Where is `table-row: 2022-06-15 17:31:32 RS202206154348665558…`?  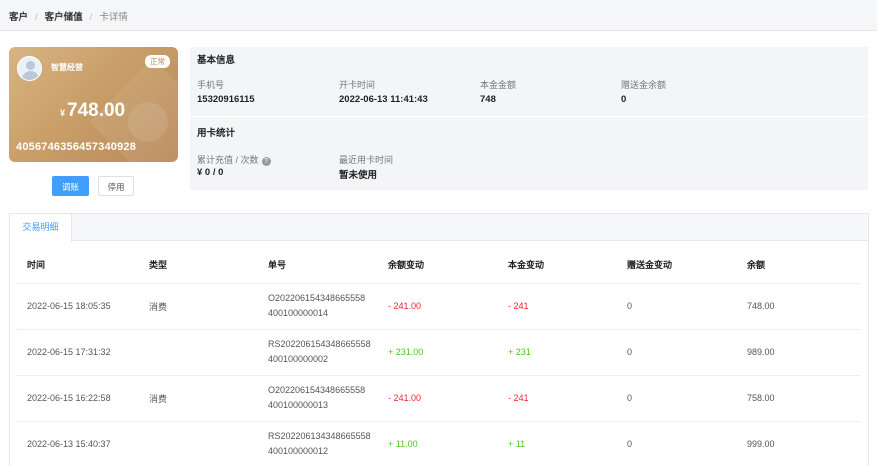
table-row: 2022-06-15 17:31:32 RS202206154348665558… is located at coordinates (438, 352).